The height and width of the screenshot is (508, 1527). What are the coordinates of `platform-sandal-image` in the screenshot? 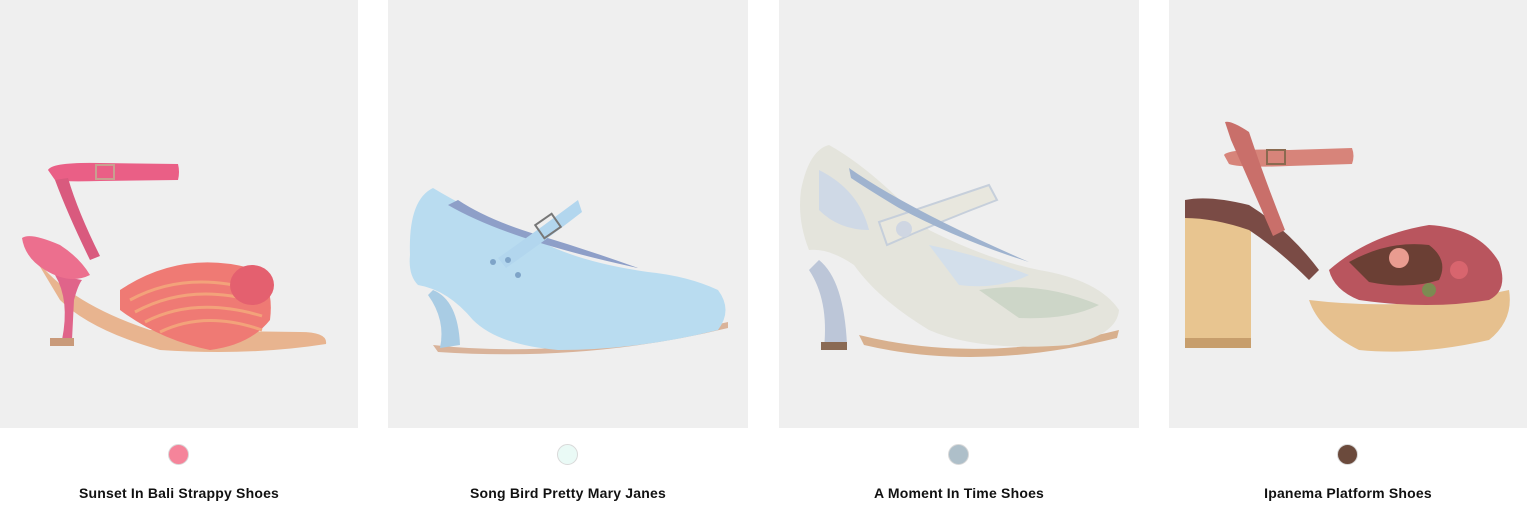 It's located at (1347, 236).